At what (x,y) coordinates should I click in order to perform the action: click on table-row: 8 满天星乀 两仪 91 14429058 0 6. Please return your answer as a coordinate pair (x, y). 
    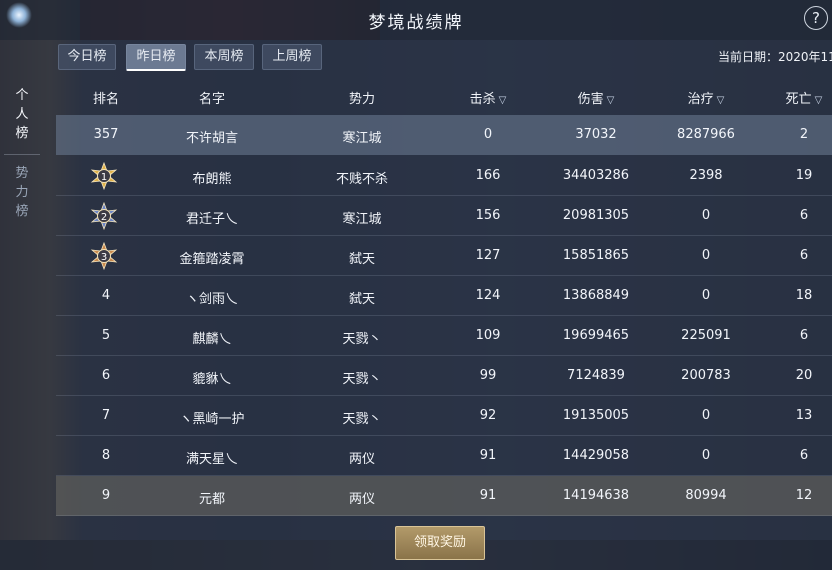
    Looking at the image, I should click on (444, 456).